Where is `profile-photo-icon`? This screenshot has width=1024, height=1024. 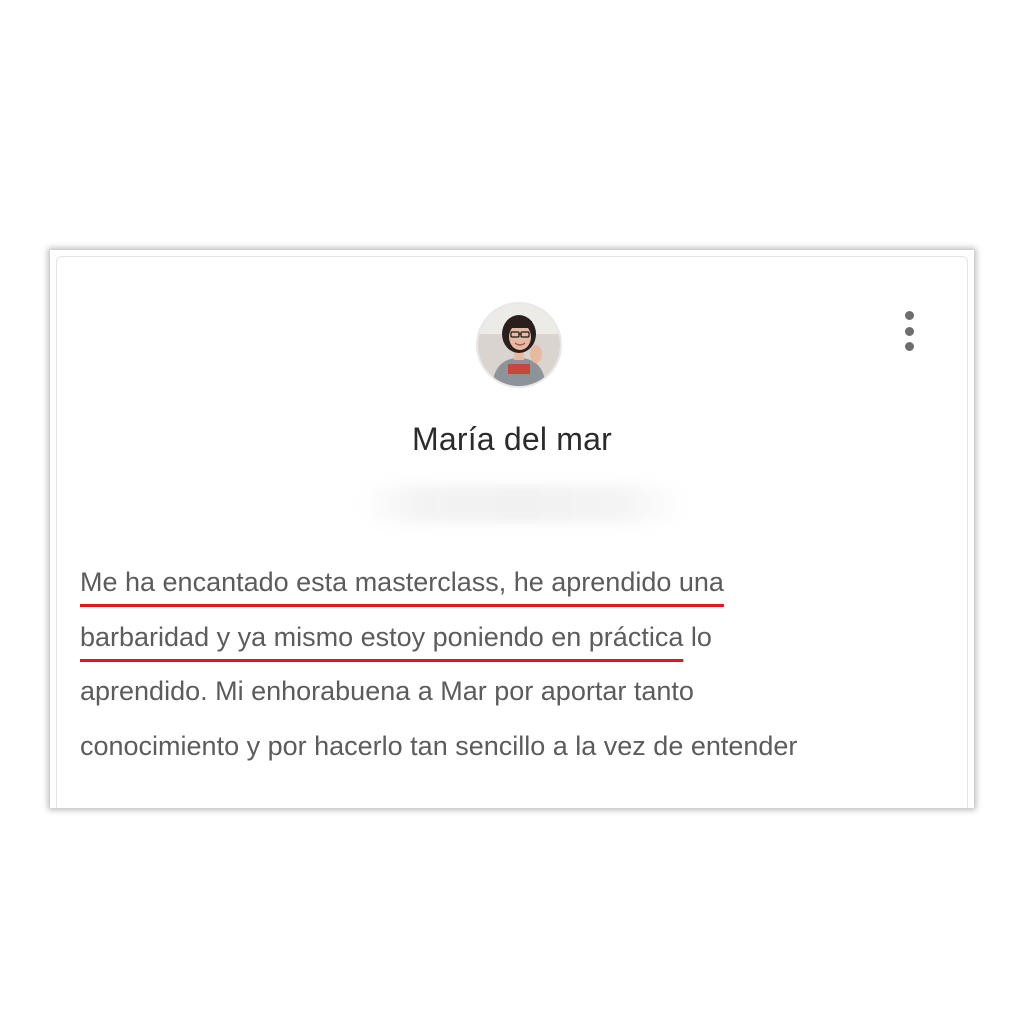
profile-photo-icon is located at coordinates (519, 345).